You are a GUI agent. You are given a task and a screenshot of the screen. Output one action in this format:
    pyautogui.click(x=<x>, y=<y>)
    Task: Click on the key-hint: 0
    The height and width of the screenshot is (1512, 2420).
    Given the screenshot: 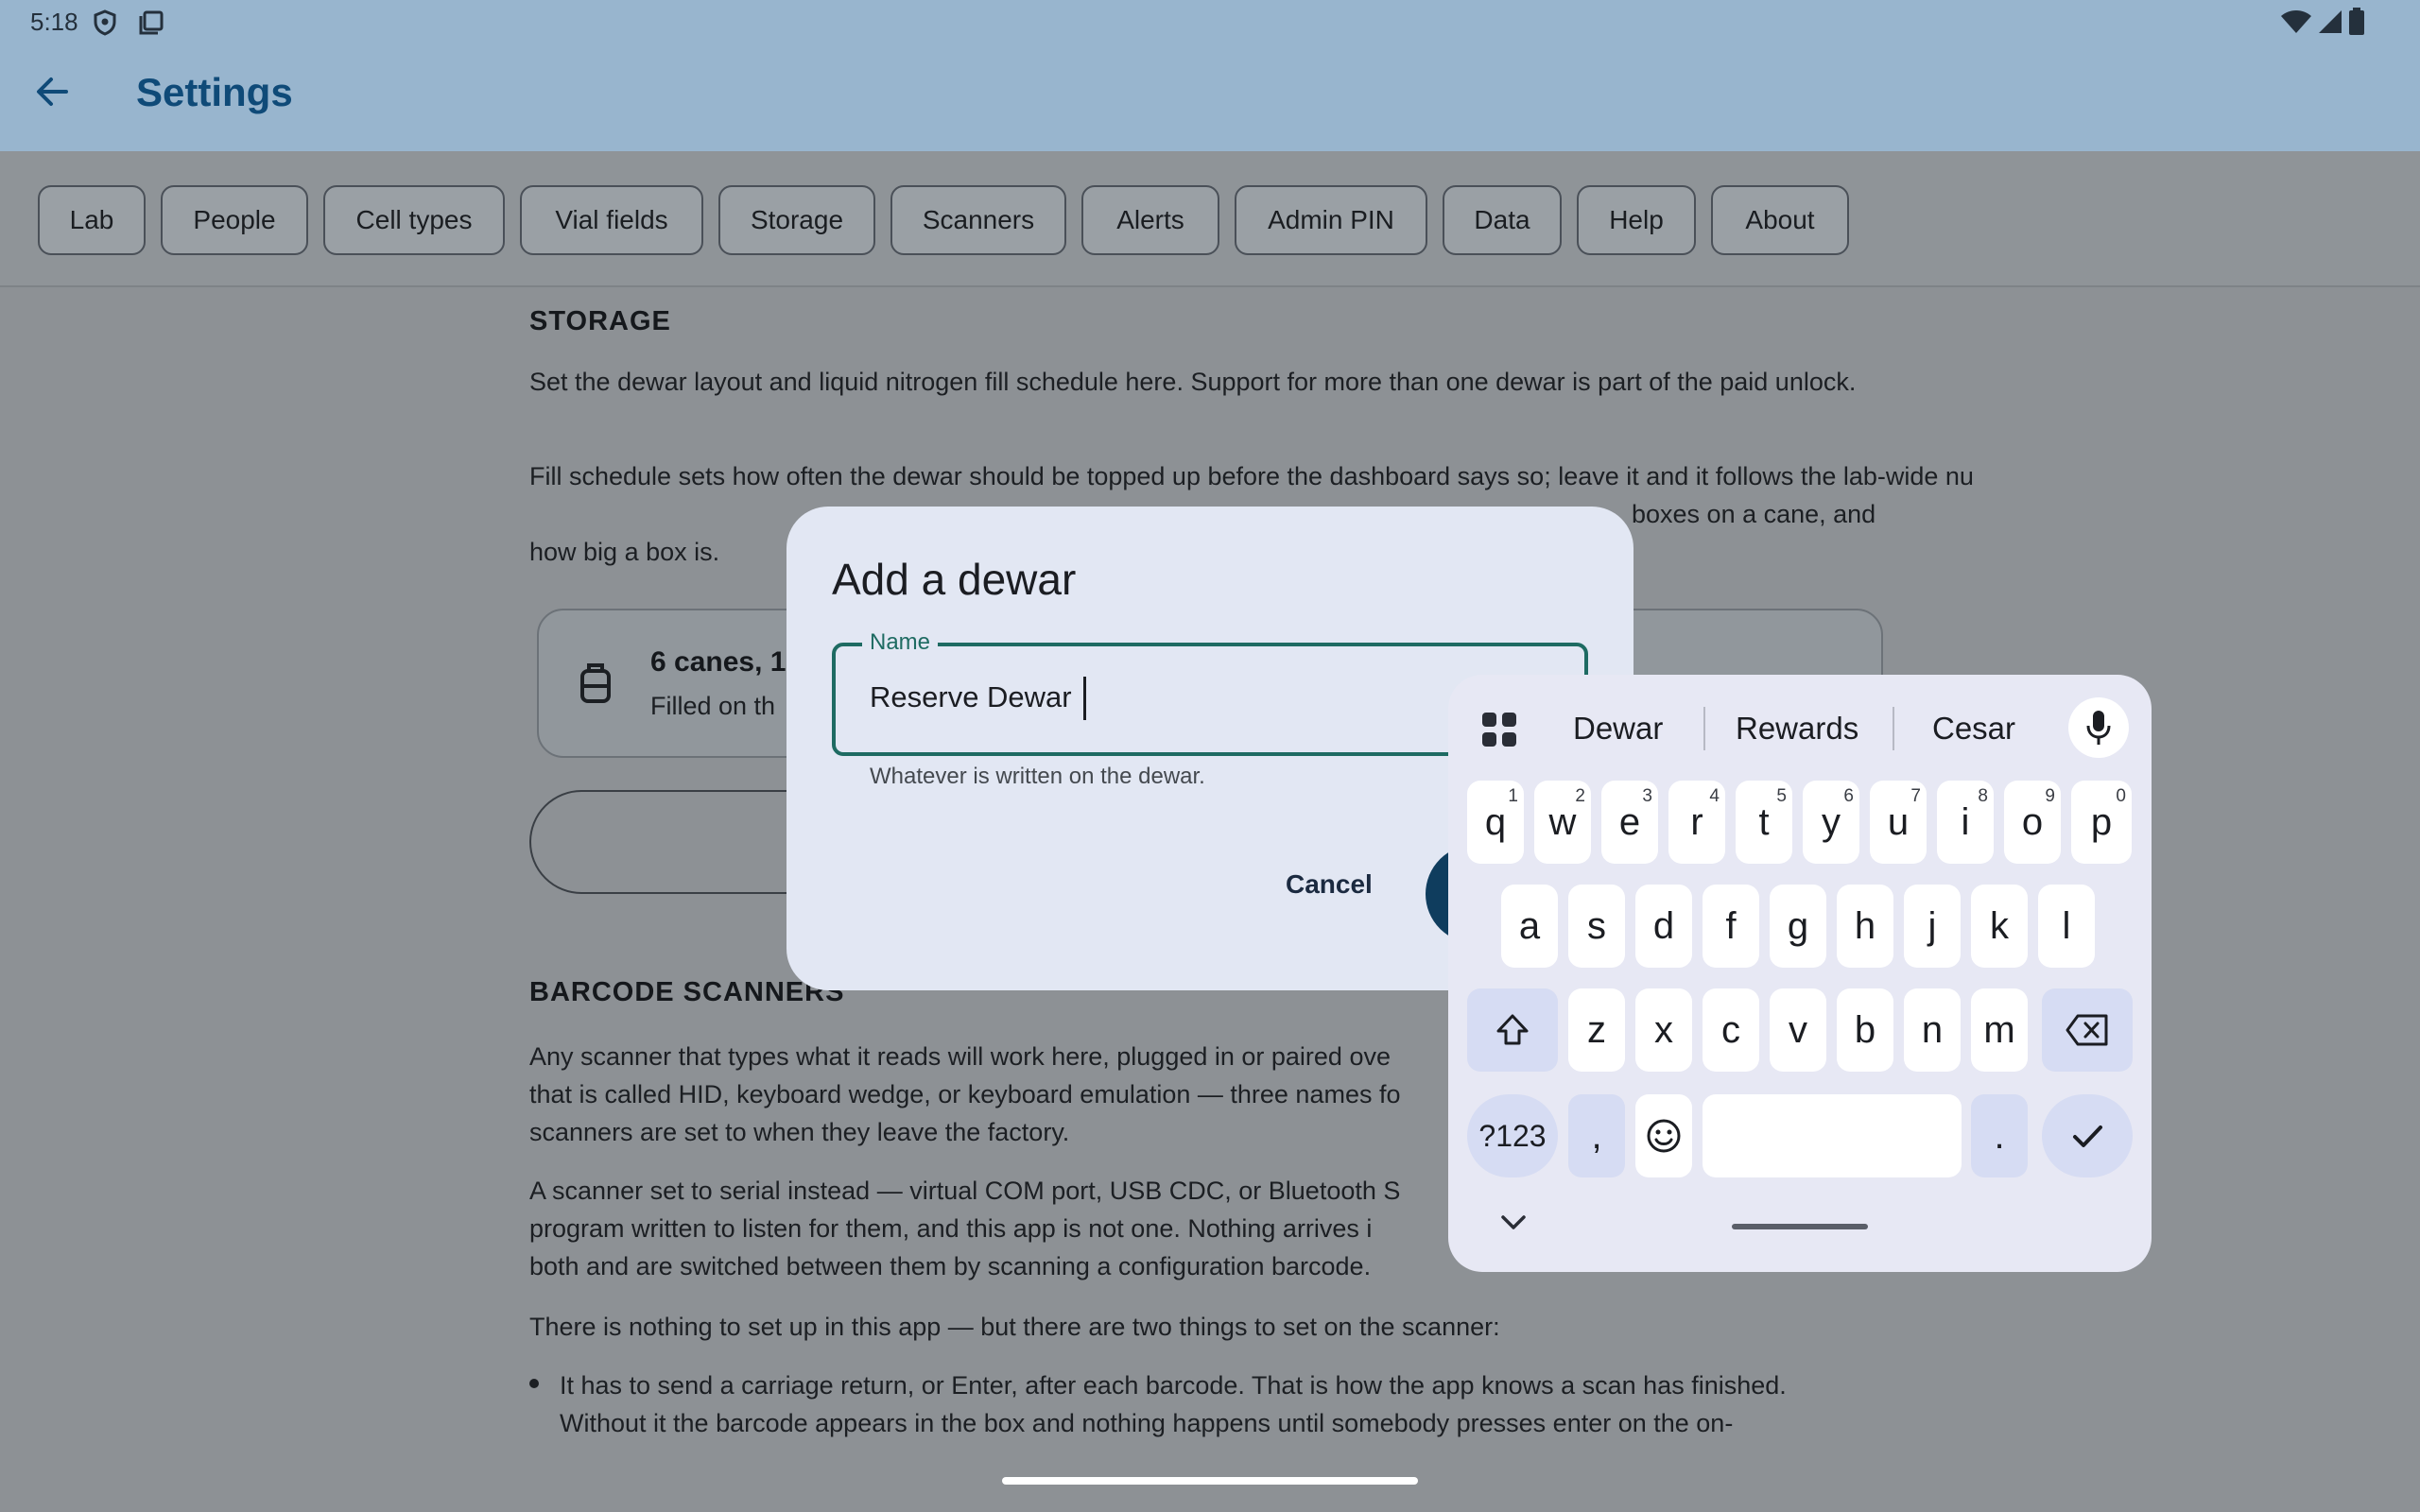 What is the action you would take?
    pyautogui.click(x=2121, y=796)
    